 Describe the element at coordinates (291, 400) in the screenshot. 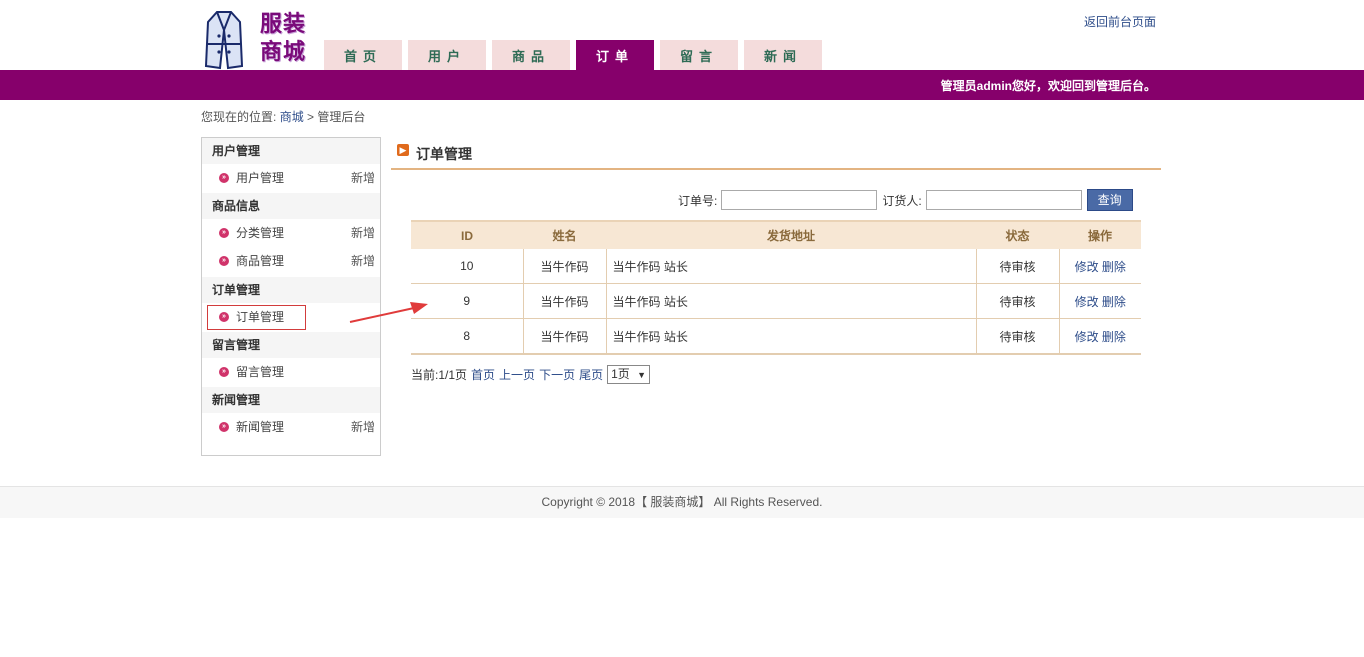

I see `sidebar-group-news: 新闻管理` at that location.